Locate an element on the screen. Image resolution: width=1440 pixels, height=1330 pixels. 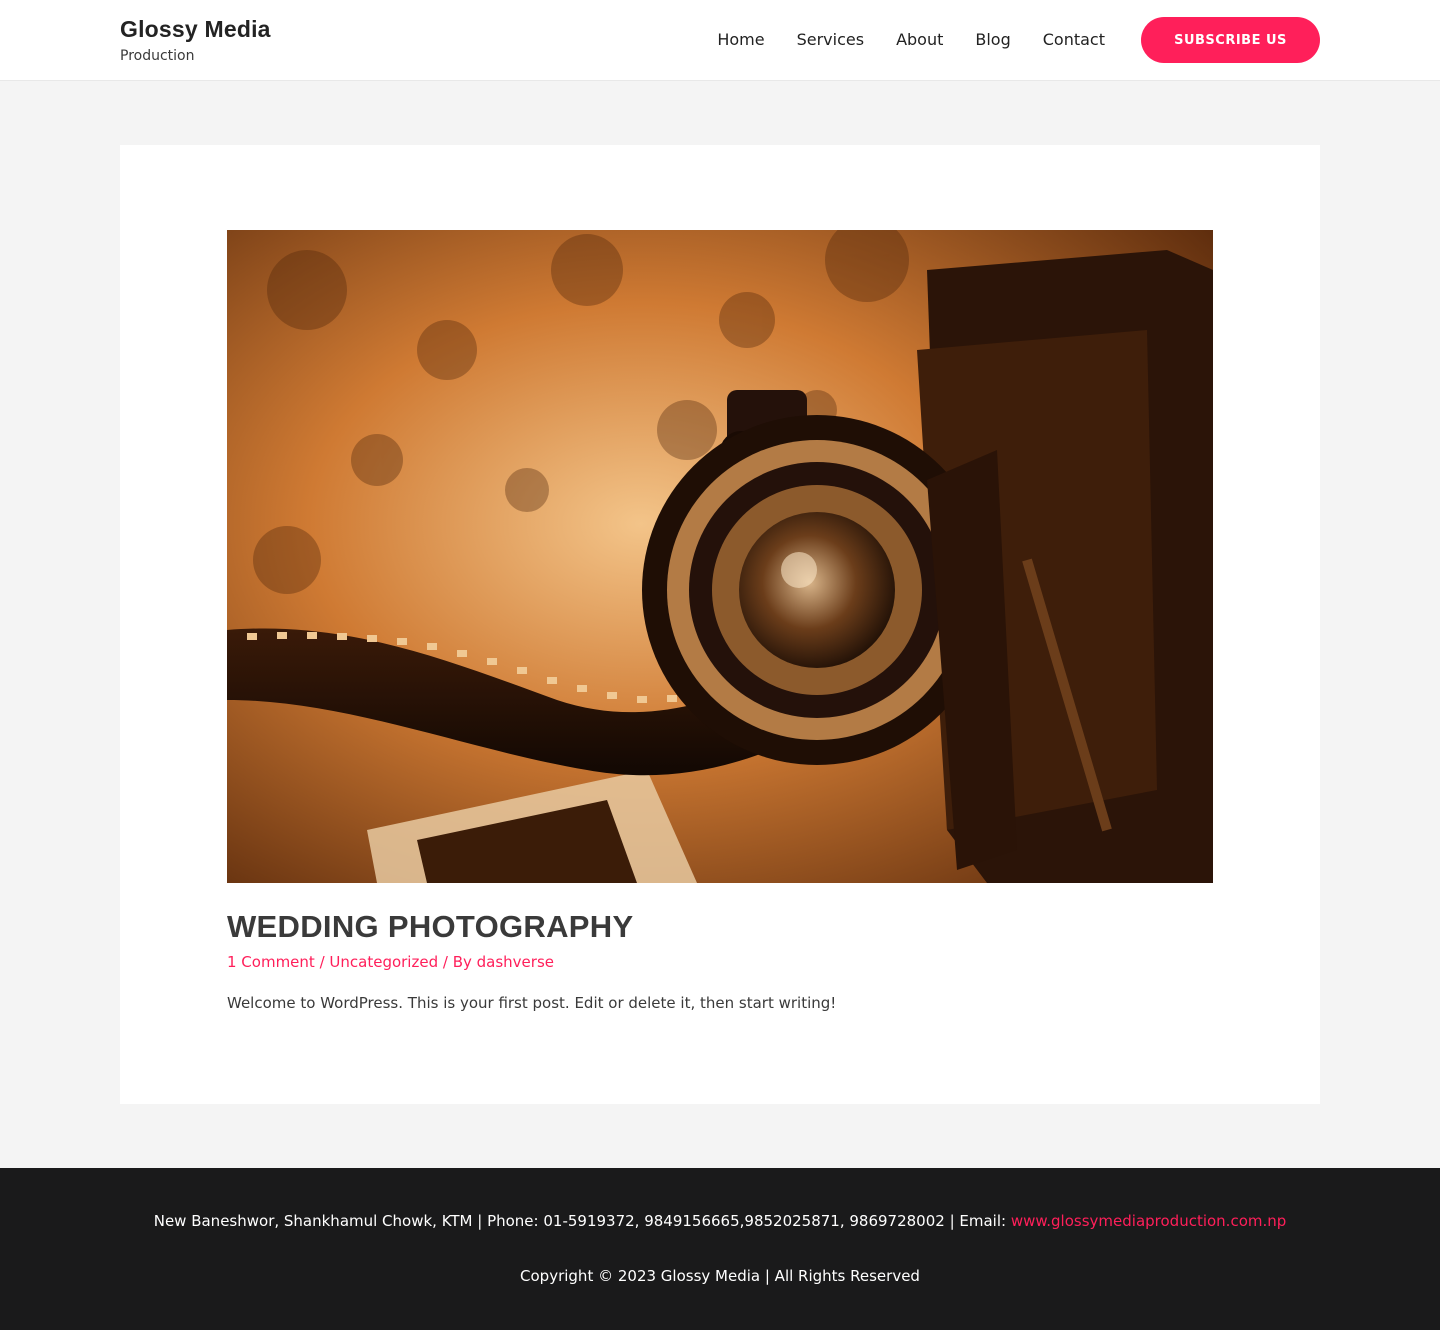
meta-by: / By is located at coordinates (457, 962).